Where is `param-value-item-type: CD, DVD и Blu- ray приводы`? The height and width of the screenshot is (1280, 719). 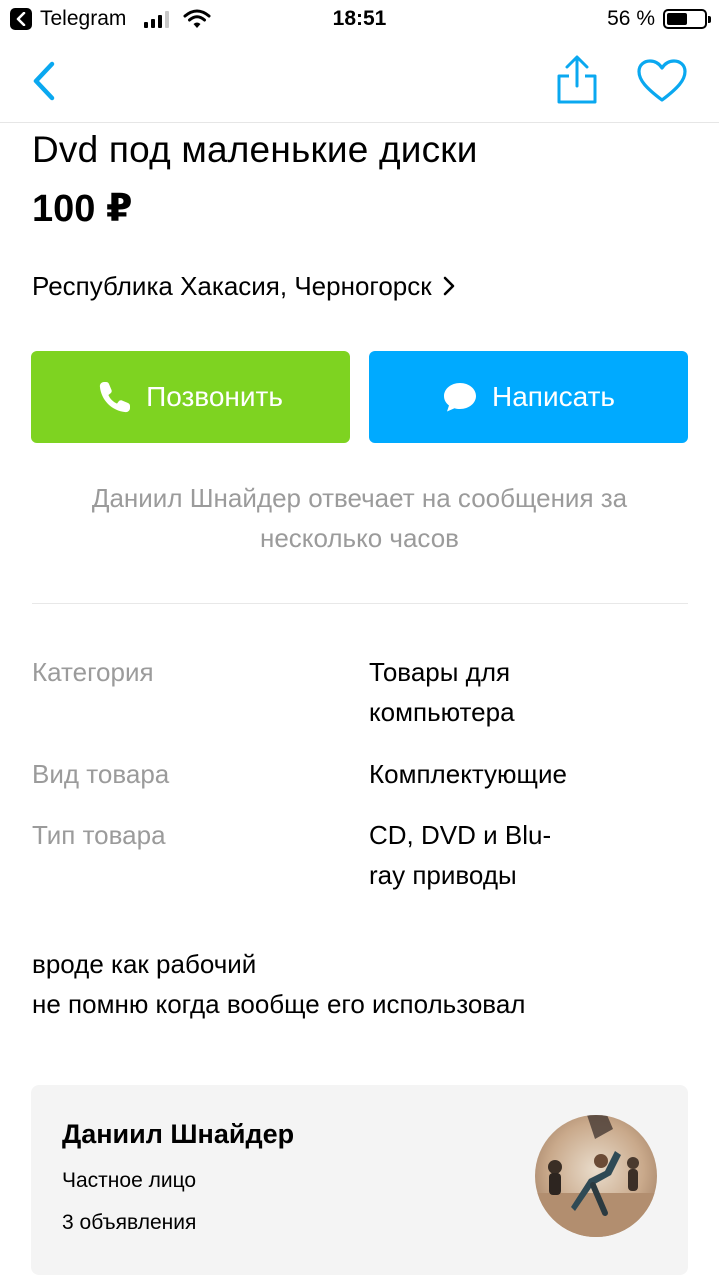 param-value-item-type: CD, DVD и Blu- ray приводы is located at coordinates (460, 855).